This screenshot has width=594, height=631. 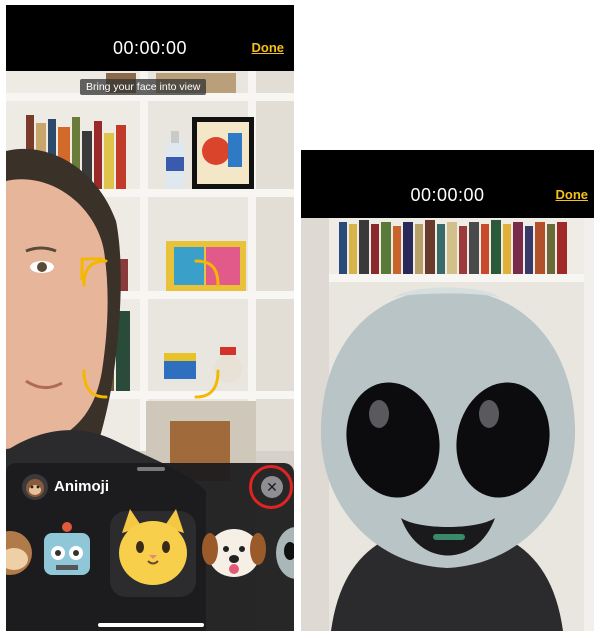 I want to click on cat-character-icon, so click(x=153, y=547).